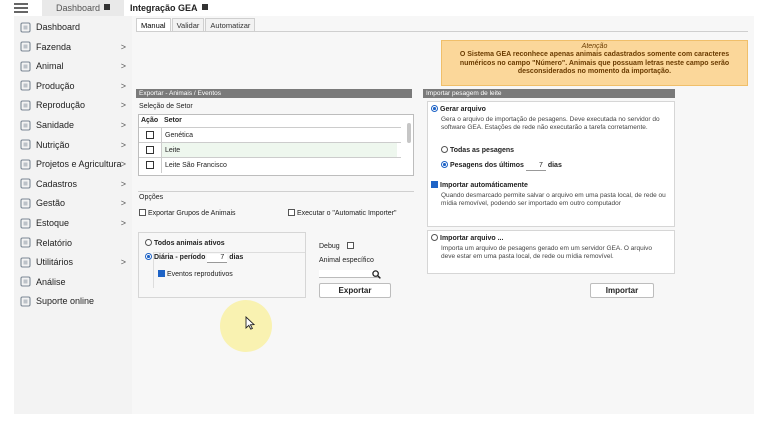  Describe the element at coordinates (622, 290) in the screenshot. I see `import-button: Importar` at that location.